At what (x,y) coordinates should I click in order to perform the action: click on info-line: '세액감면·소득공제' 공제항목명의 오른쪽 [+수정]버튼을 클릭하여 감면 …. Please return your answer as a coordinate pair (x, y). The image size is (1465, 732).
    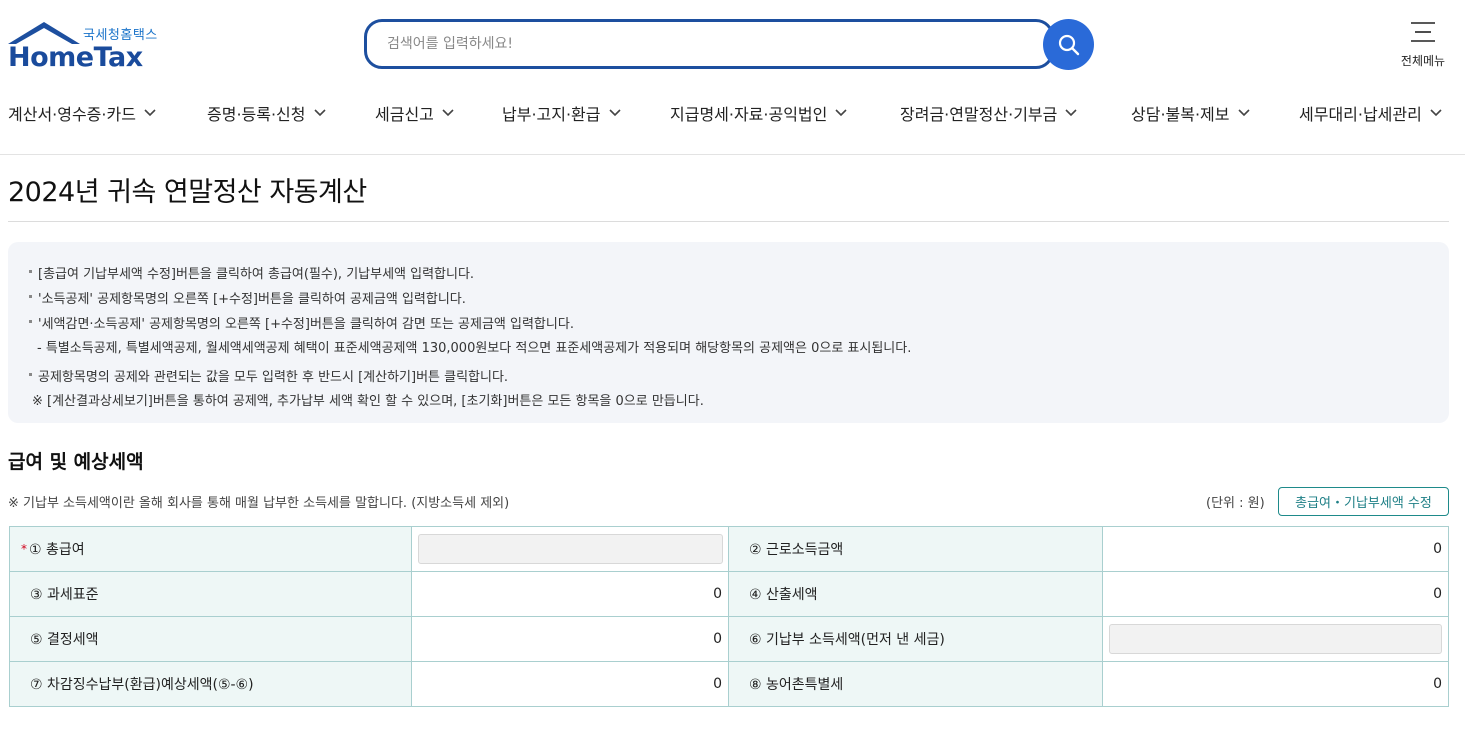
    Looking at the image, I should click on (301, 322).